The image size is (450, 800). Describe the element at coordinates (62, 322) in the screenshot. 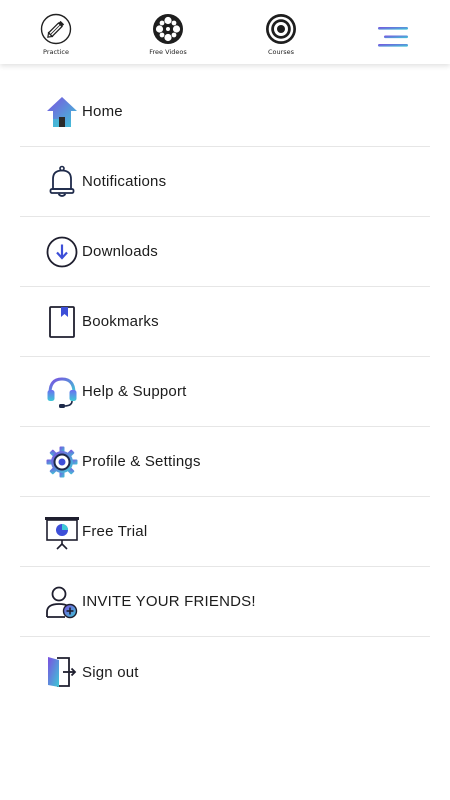

I see `bookmark-icon` at that location.